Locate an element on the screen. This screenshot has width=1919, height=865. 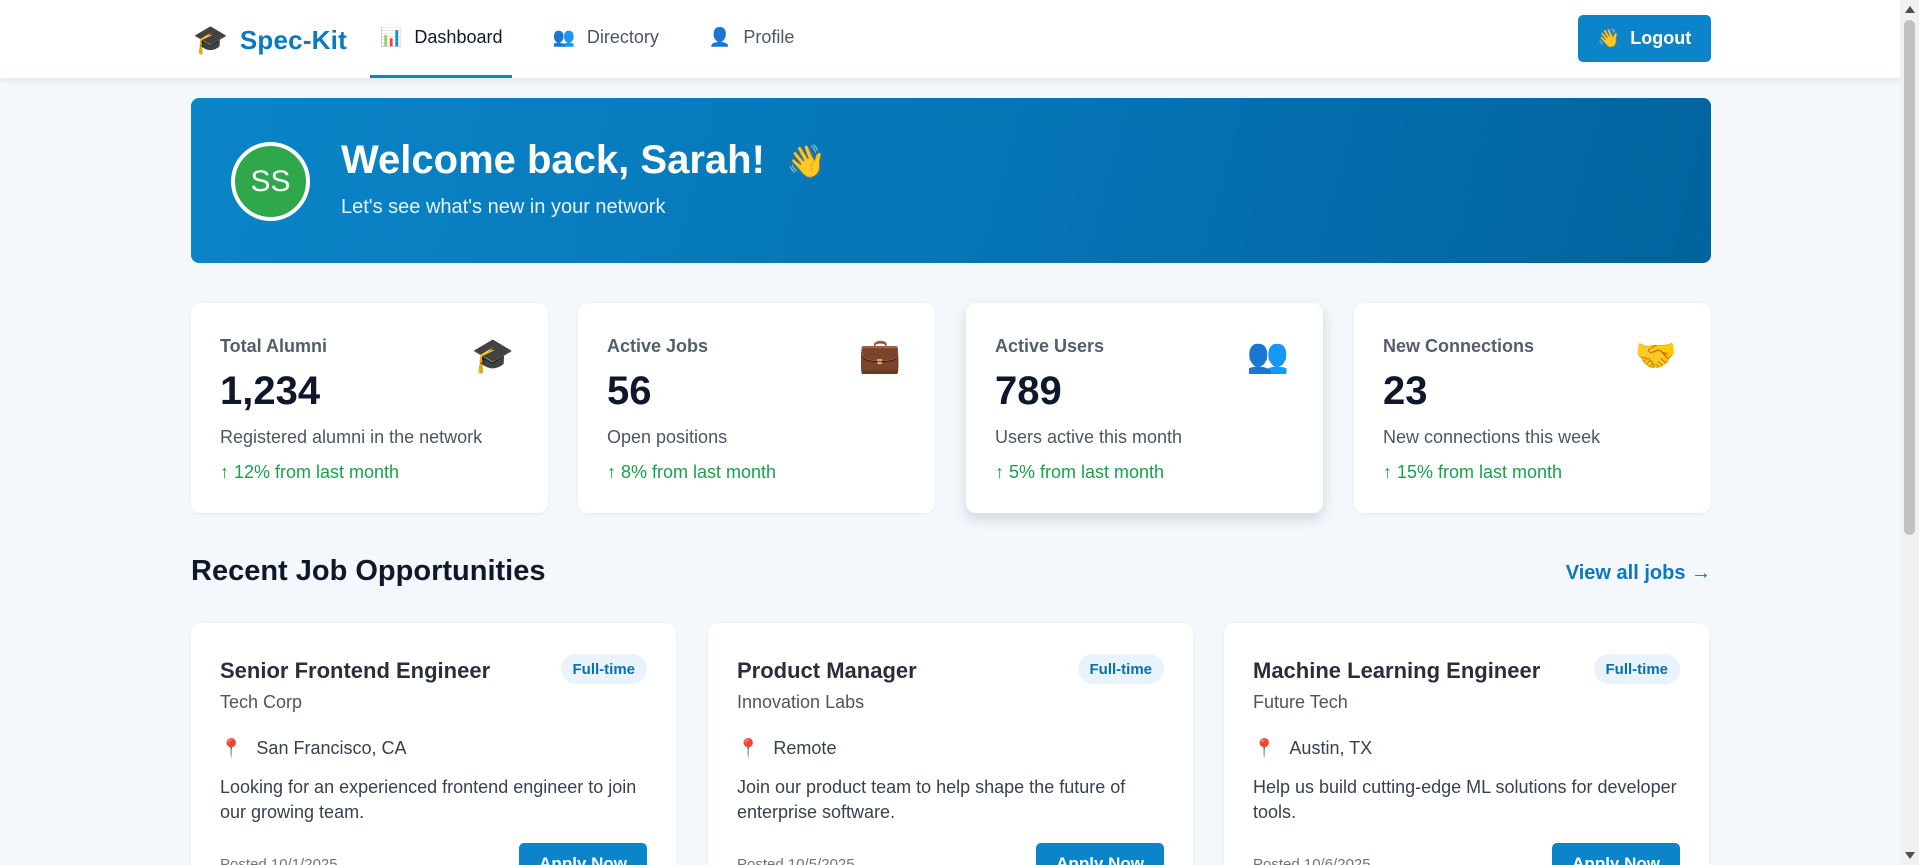
stat-trend: ↑ 12% from last month is located at coordinates (310, 472).